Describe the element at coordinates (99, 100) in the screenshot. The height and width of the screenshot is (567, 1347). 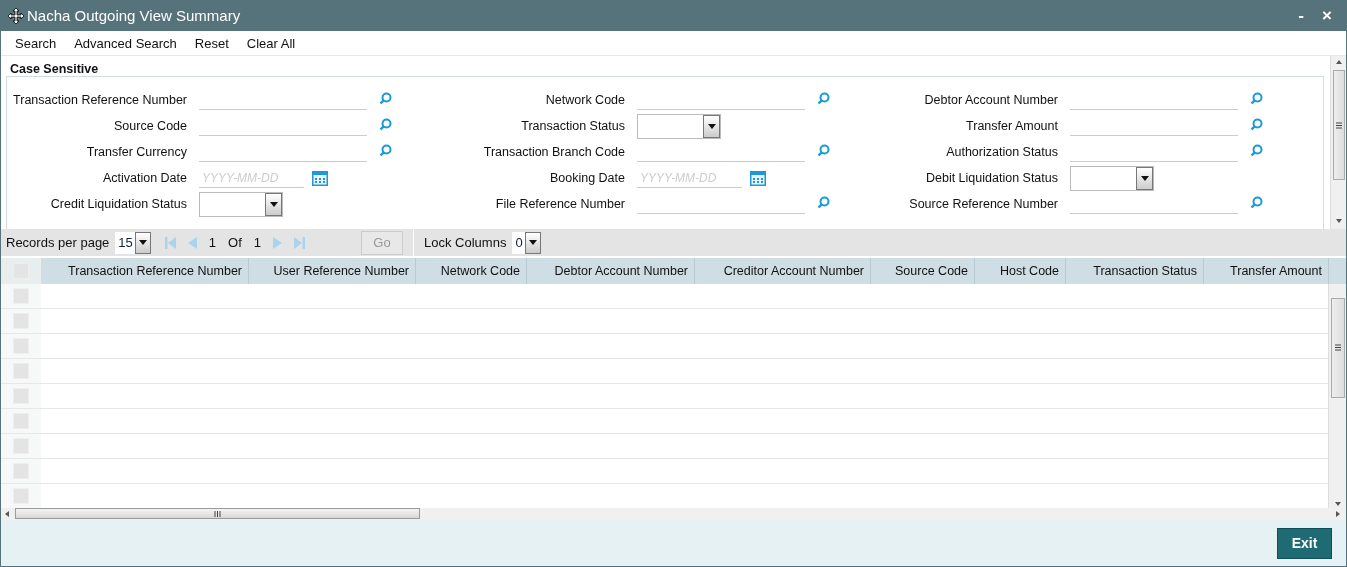
I see `field-label: Transaction Reference Number` at that location.